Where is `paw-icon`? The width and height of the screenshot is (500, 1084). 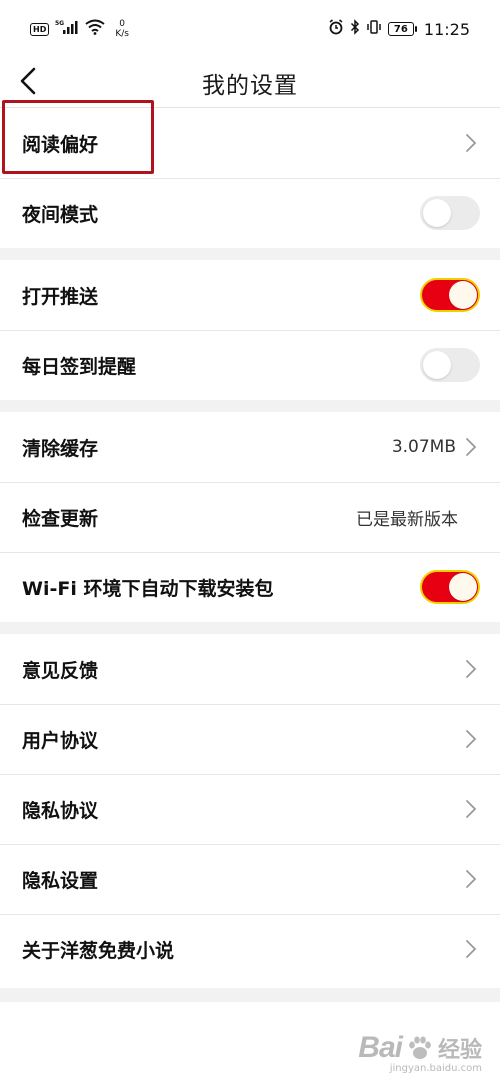
paw-icon is located at coordinates (420, 1047).